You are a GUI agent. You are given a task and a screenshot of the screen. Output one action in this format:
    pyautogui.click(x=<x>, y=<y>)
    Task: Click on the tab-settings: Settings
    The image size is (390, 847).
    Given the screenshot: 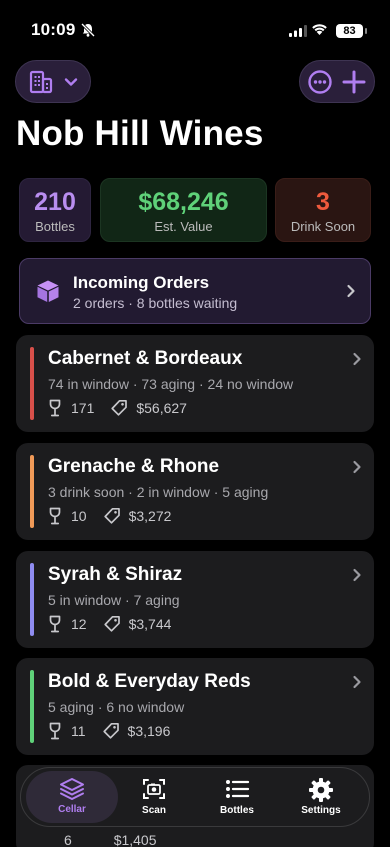 What is the action you would take?
    pyautogui.click(x=321, y=797)
    